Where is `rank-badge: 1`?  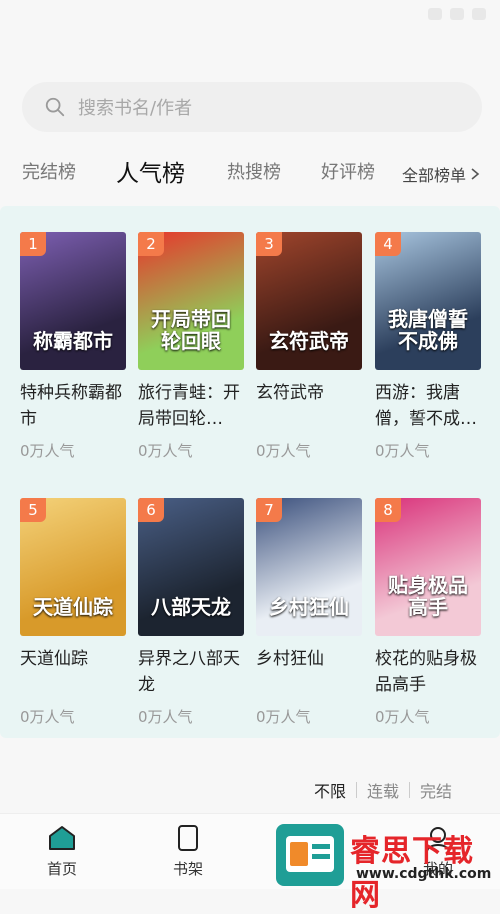 rank-badge: 1 is located at coordinates (33, 244).